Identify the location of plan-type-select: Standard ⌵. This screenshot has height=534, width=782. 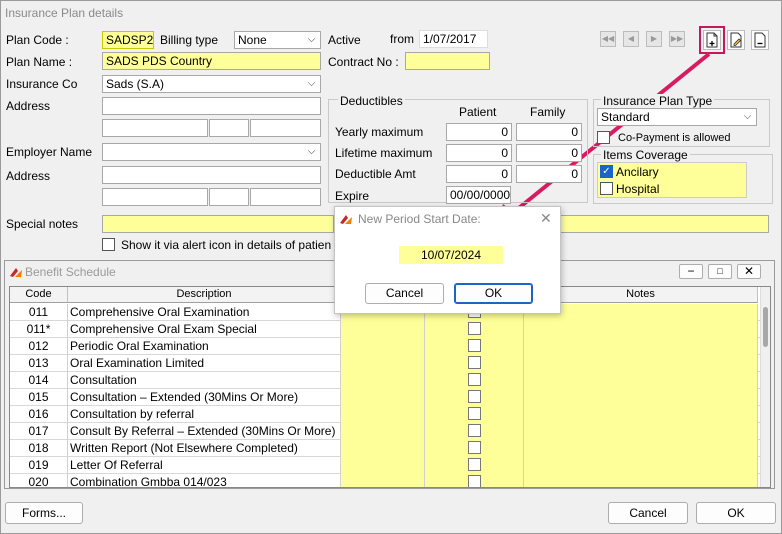
(677, 117).